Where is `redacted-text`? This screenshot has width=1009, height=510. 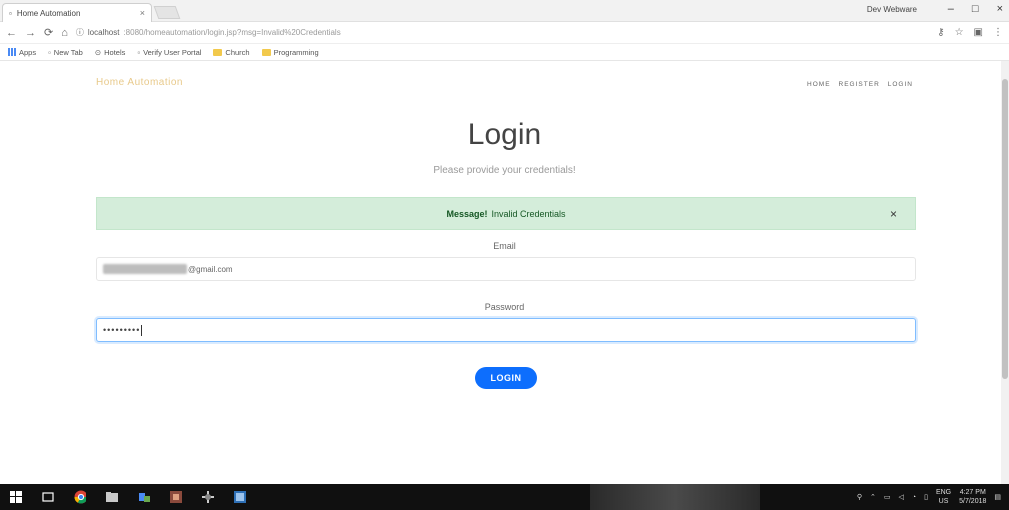 redacted-text is located at coordinates (145, 269).